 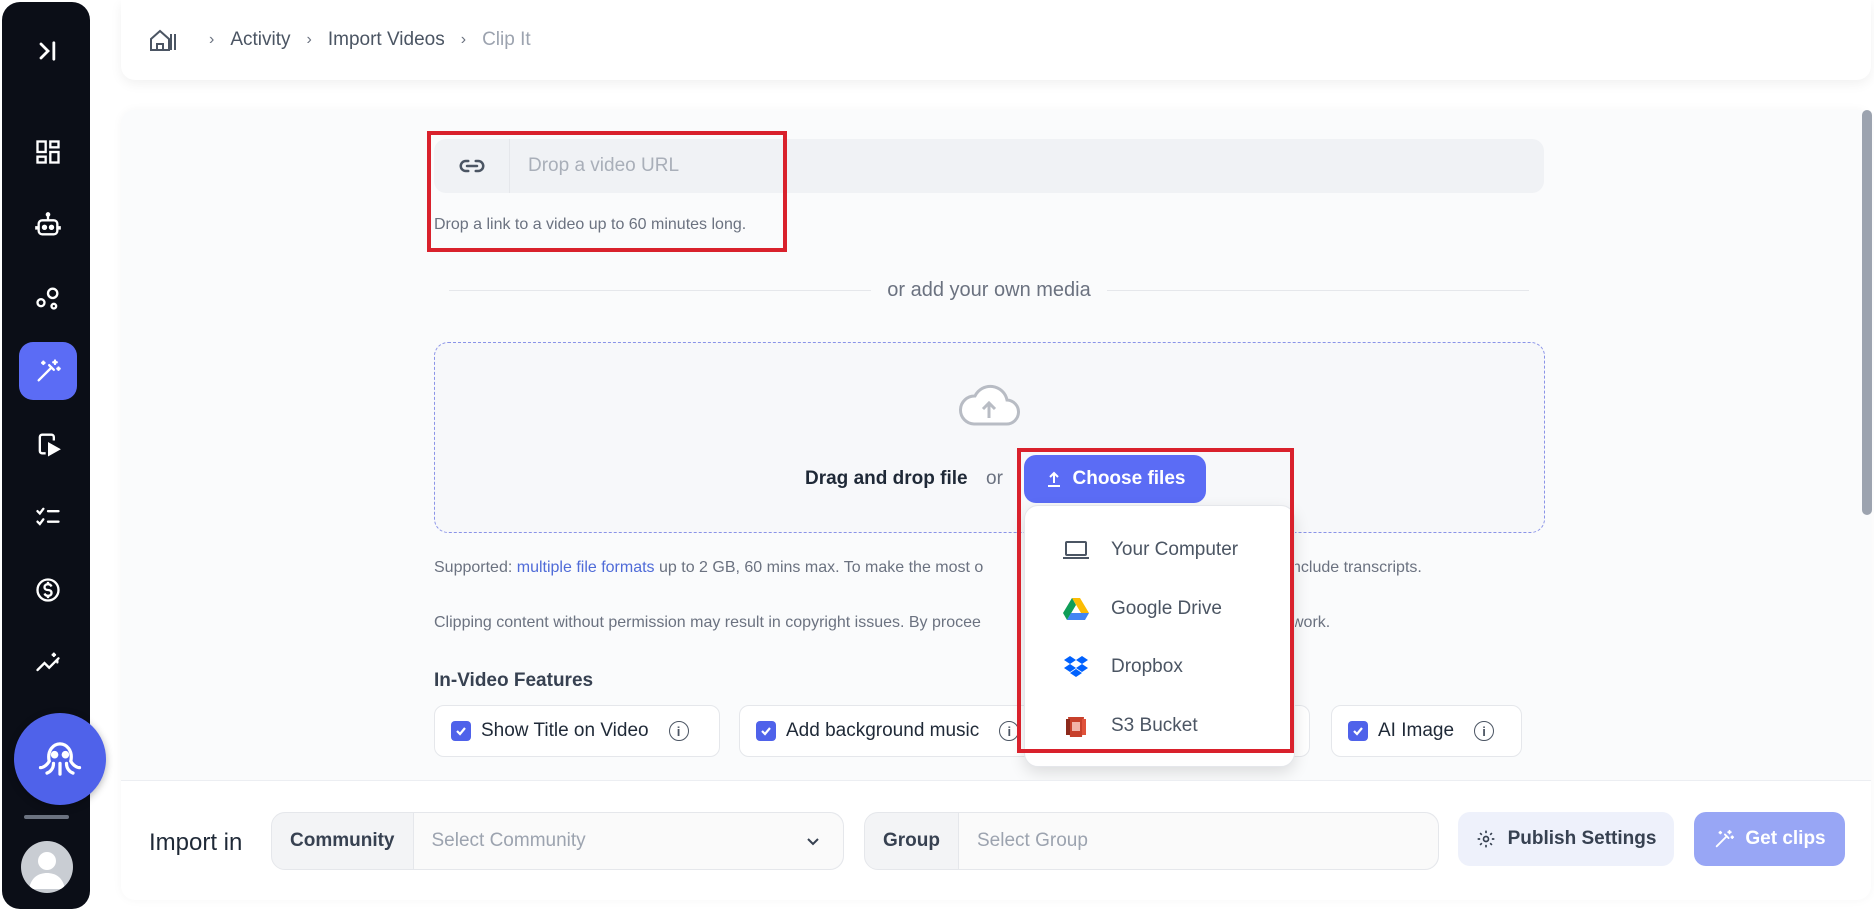 I want to click on group-placeholder: Select Group, so click(x=1198, y=841).